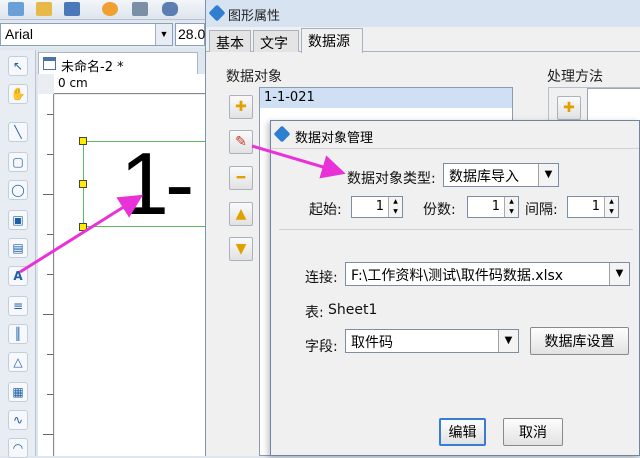  Describe the element at coordinates (92, 67) in the screenshot. I see `document-tab-title: 未命名-2 *` at that location.